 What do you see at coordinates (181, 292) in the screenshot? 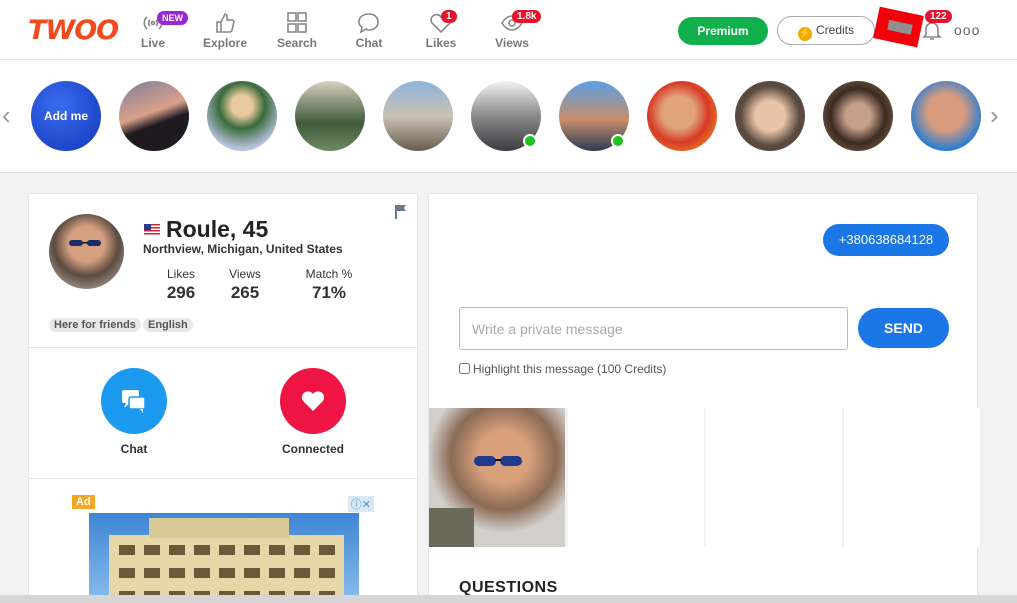
I see `stat-value: 296` at bounding box center [181, 292].